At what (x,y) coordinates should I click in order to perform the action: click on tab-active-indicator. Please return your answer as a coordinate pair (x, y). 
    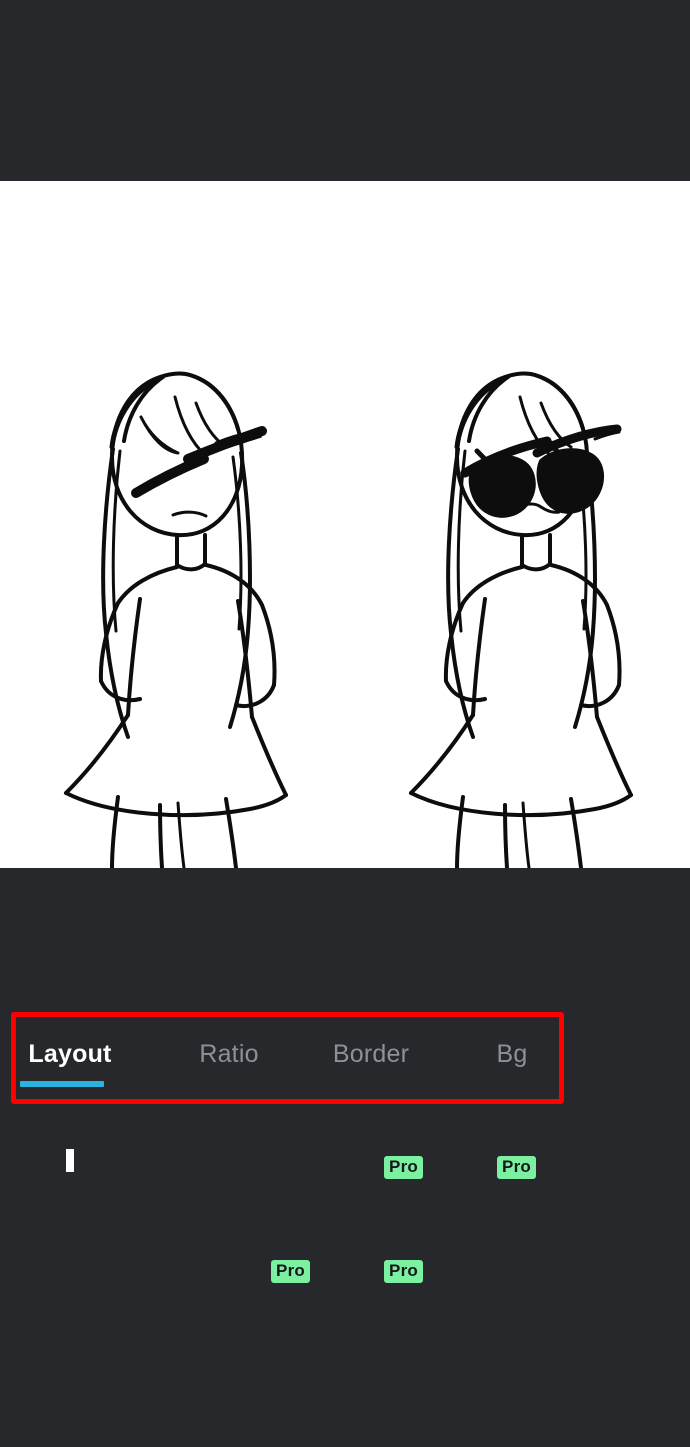
    Looking at the image, I should click on (62, 1084).